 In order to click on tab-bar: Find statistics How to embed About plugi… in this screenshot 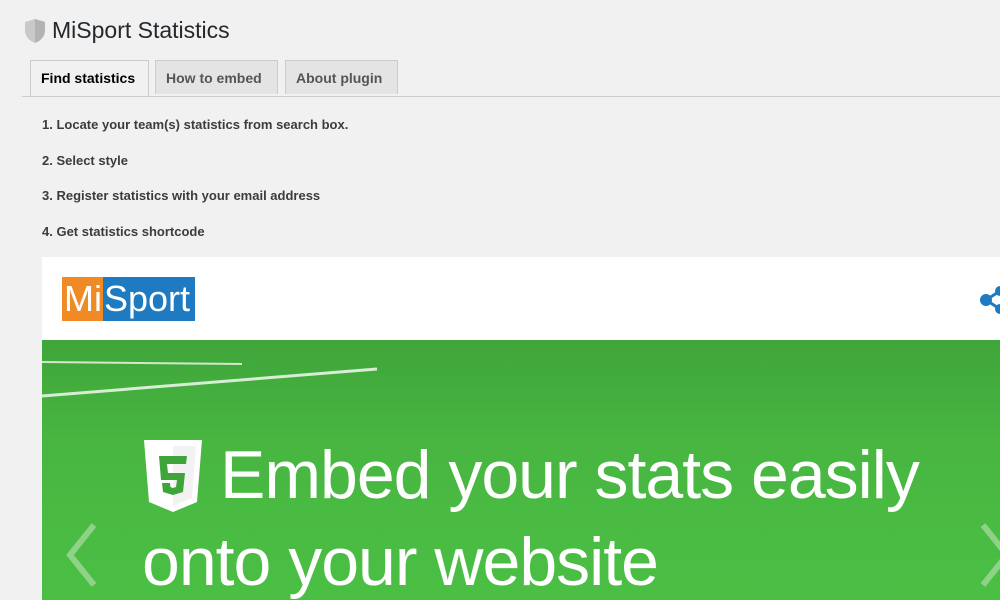, I will do `click(511, 78)`.